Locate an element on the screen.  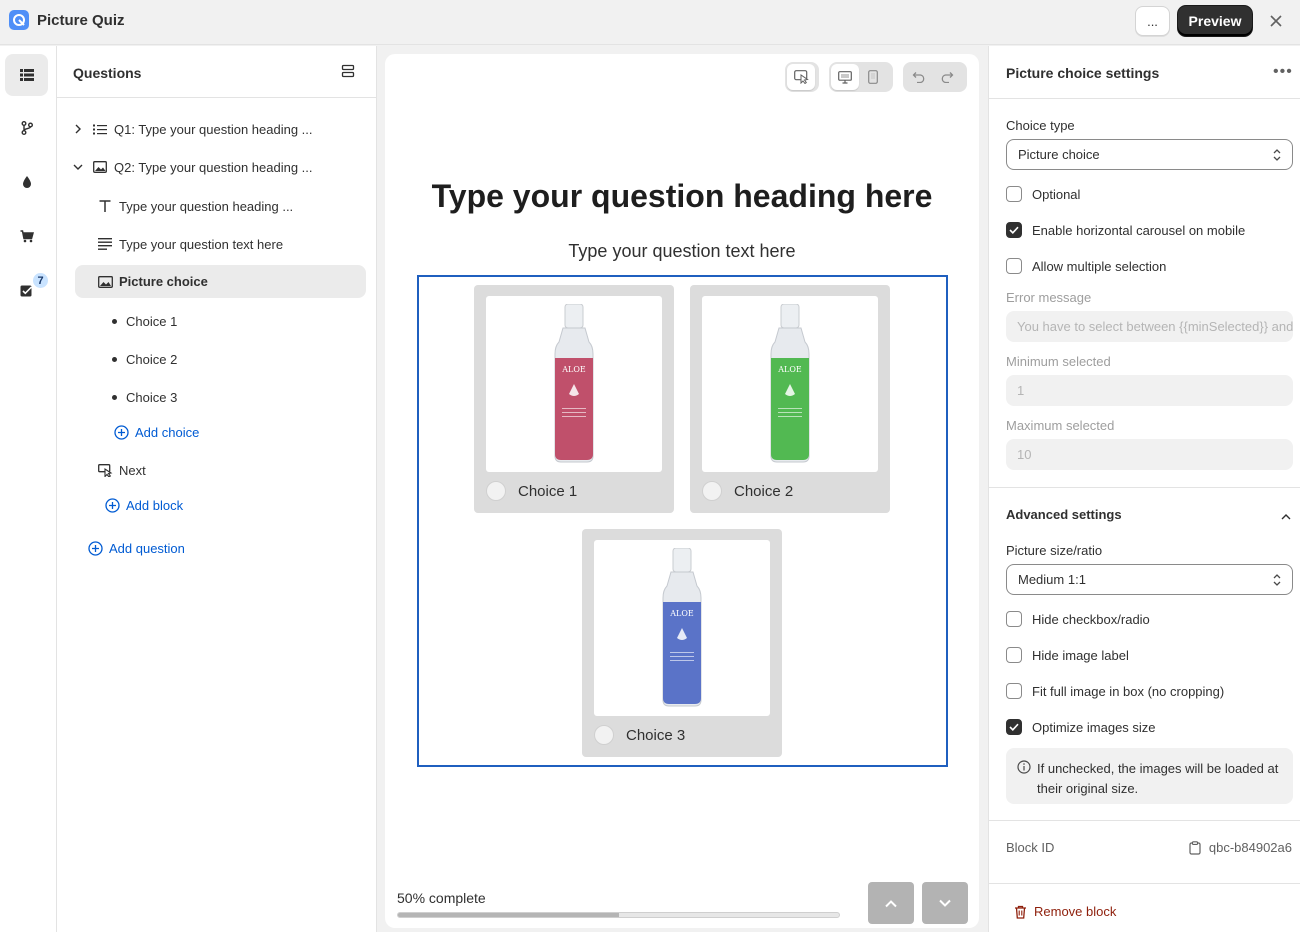
optional-checkbox-row: Optional is located at coordinates (1043, 194).